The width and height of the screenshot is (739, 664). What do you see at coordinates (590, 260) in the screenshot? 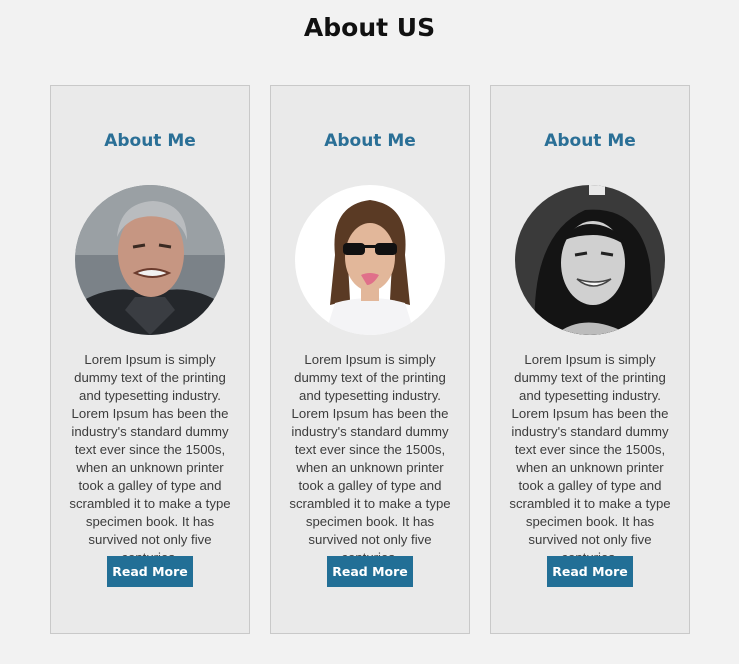
I see `woman-portrait-icon` at bounding box center [590, 260].